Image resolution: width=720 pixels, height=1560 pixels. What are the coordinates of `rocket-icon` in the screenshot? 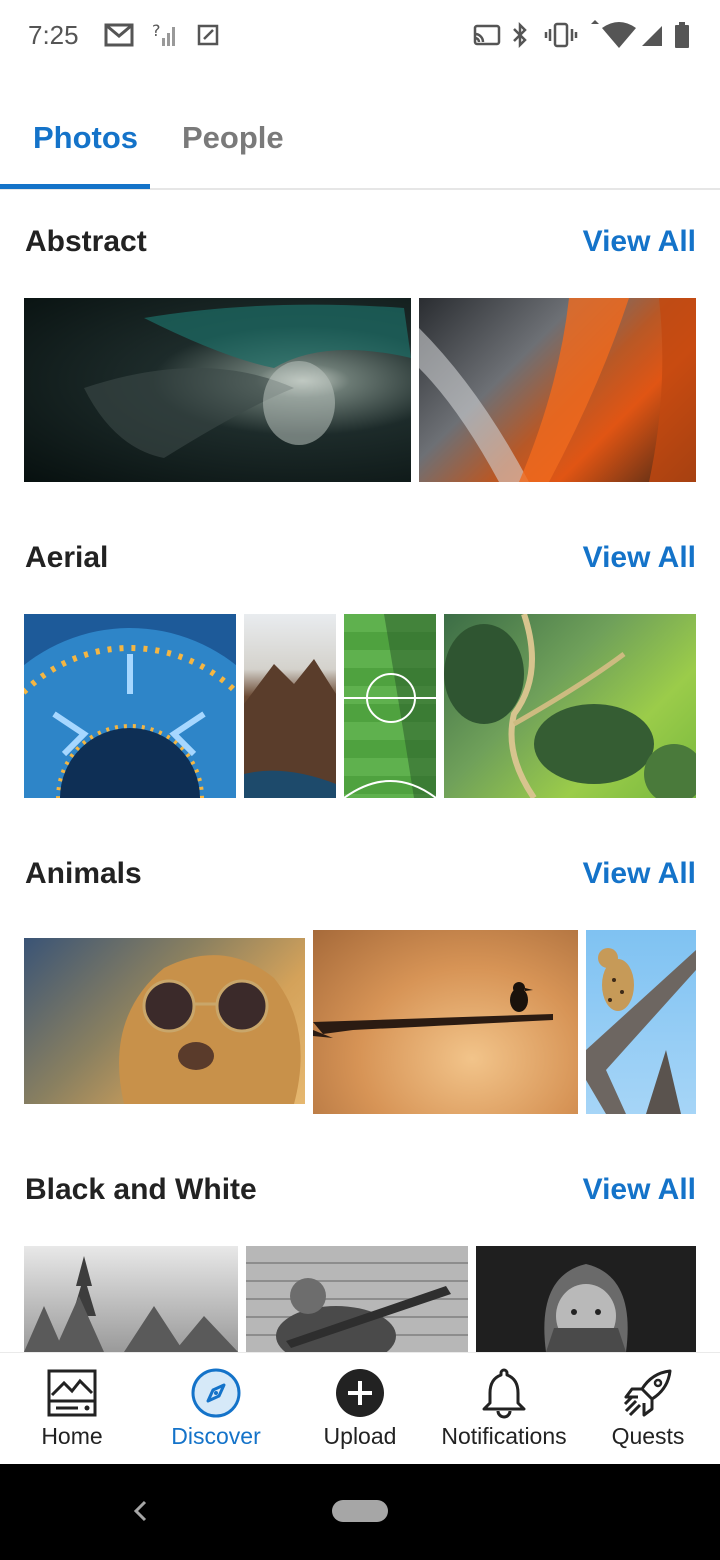 It's located at (647, 1393).